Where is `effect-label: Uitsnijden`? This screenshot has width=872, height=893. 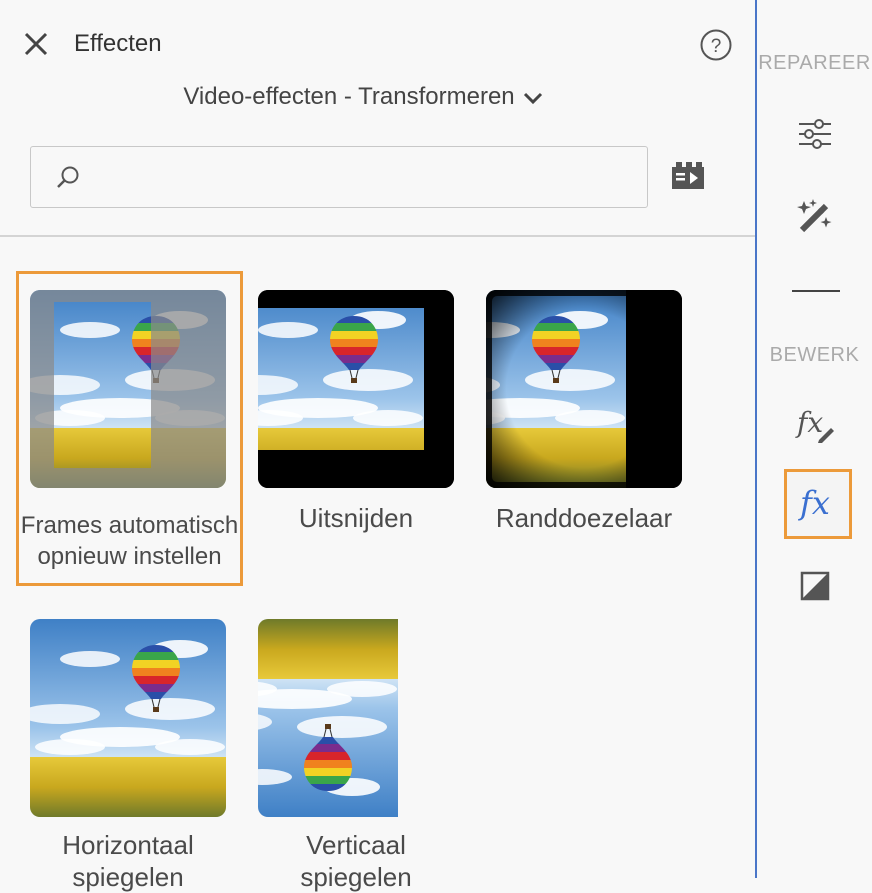
effect-label: Uitsnijden is located at coordinates (356, 518).